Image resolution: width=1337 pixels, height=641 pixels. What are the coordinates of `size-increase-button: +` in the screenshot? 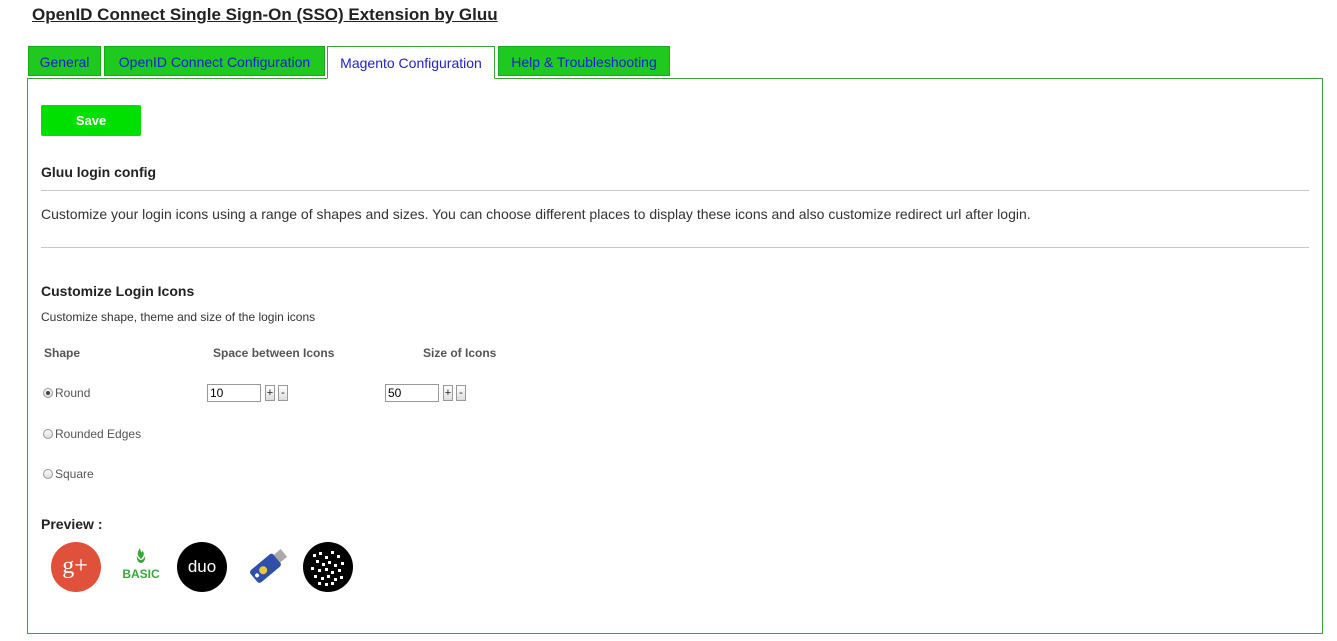 It's located at (448, 393).